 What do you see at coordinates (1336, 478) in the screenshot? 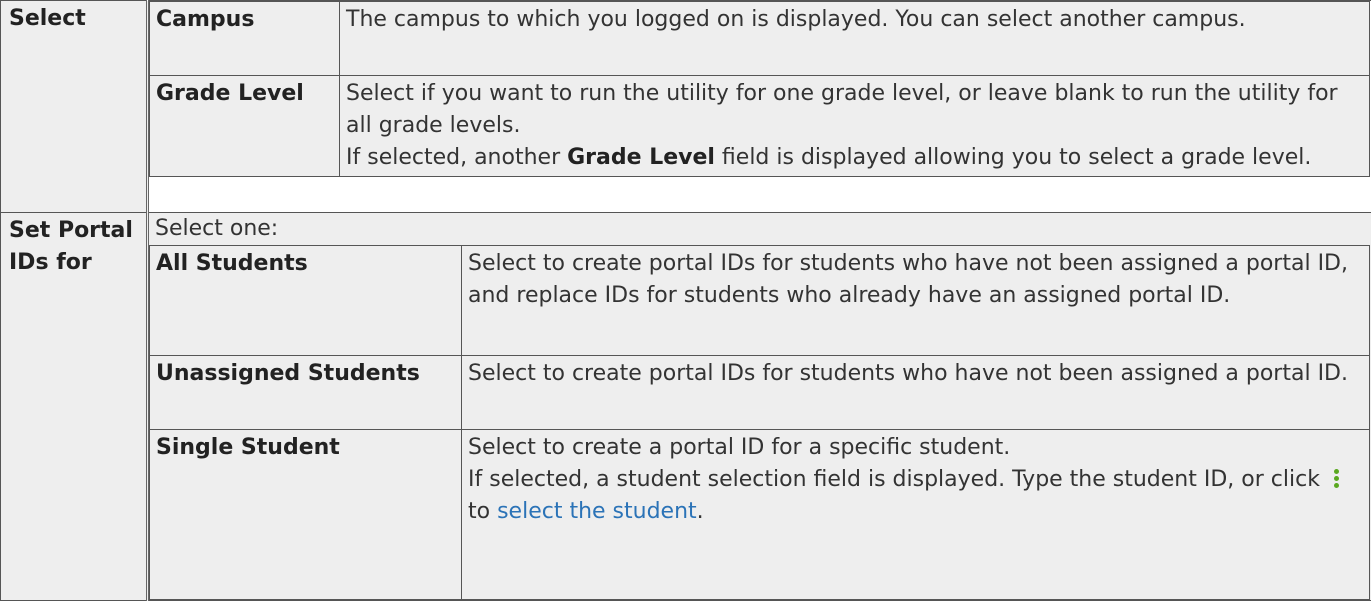
I see `vertical-dots-icon` at bounding box center [1336, 478].